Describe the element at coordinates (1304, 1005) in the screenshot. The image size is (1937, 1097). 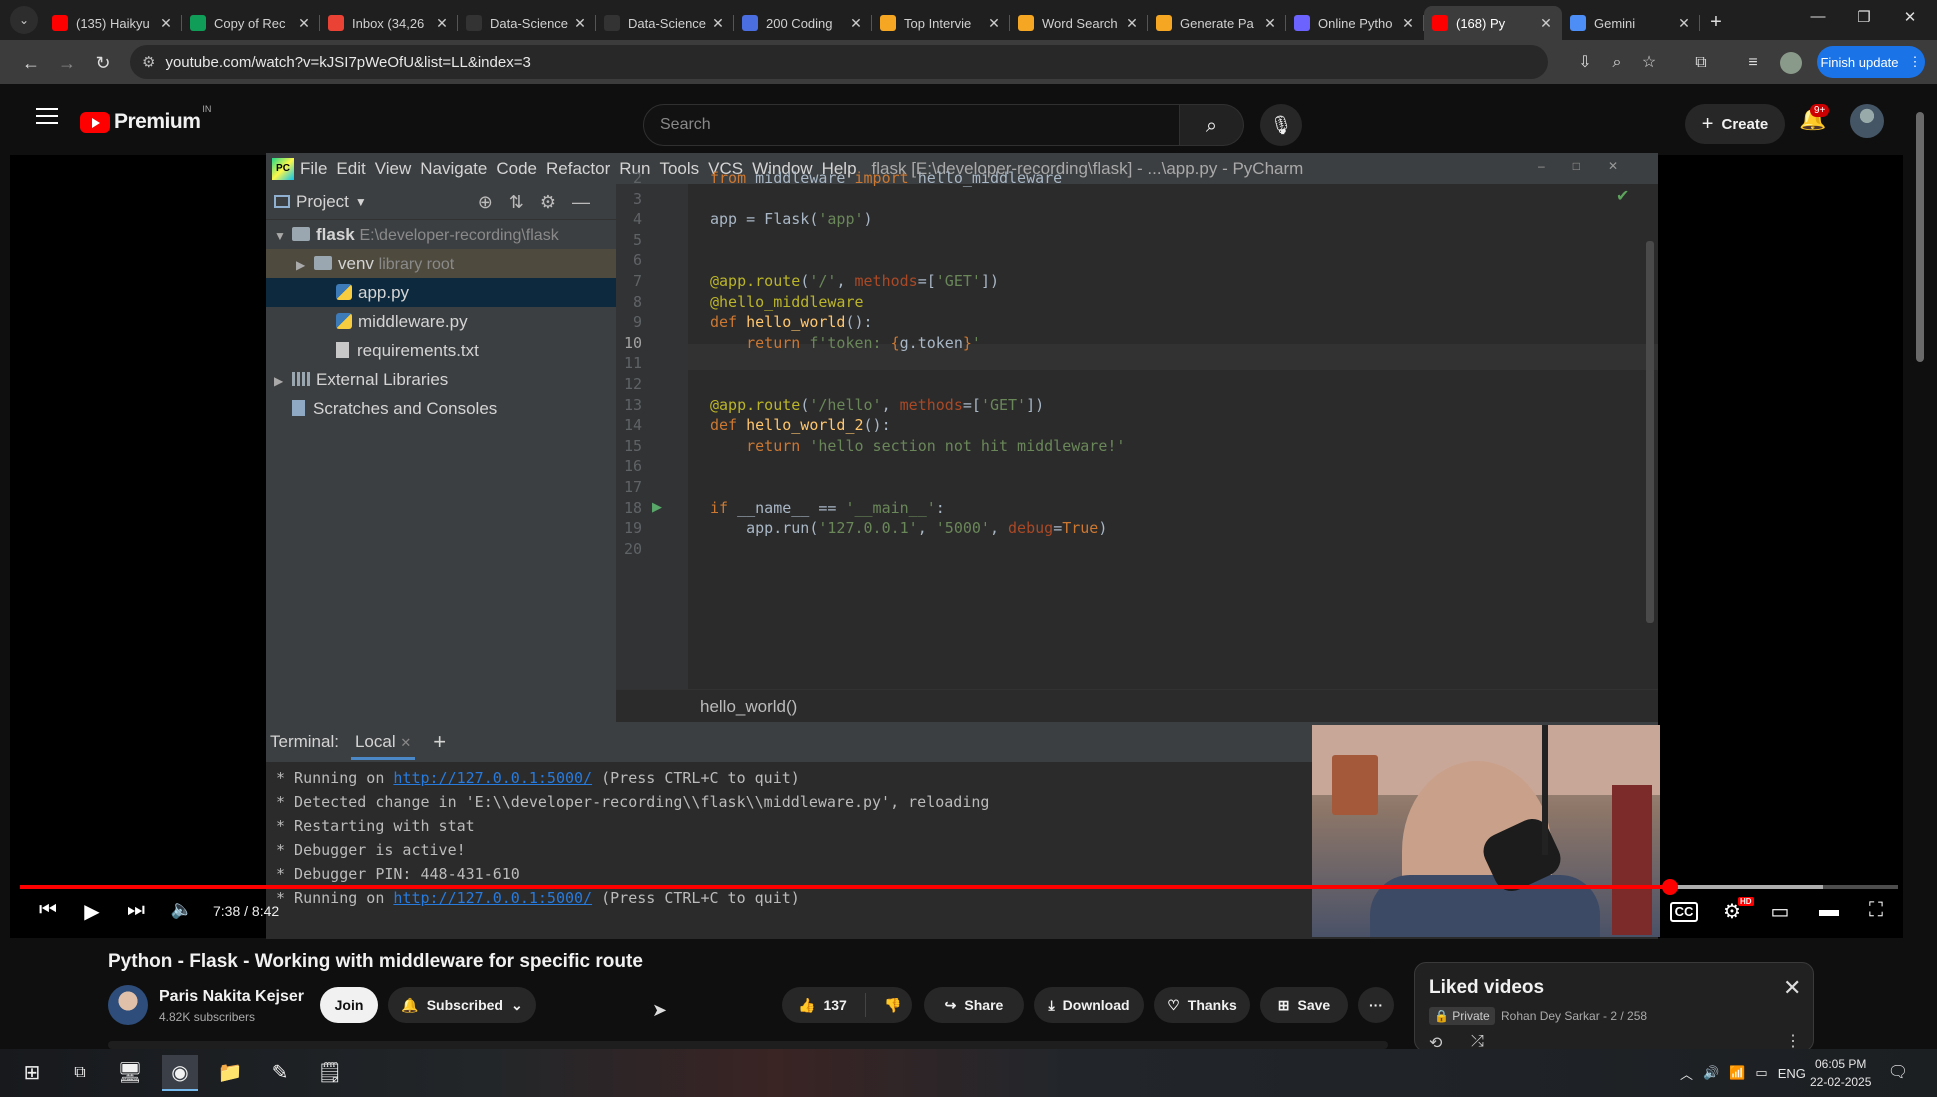
I see `save-button: ⊞ Save` at that location.